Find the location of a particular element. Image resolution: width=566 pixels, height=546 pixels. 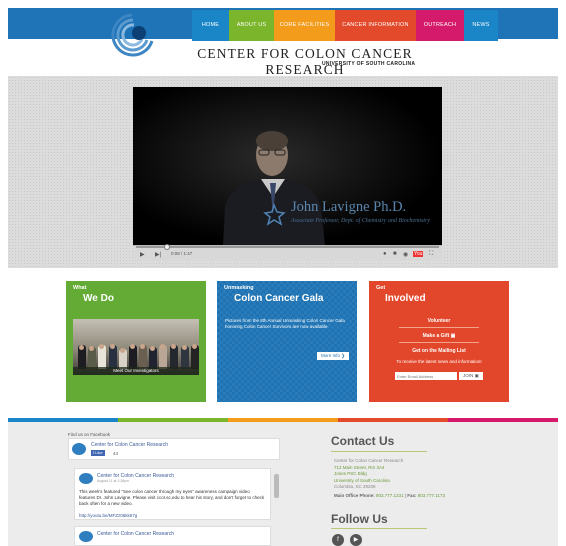

post-author: Center for Colon Cancer Research is located at coordinates (135, 534).